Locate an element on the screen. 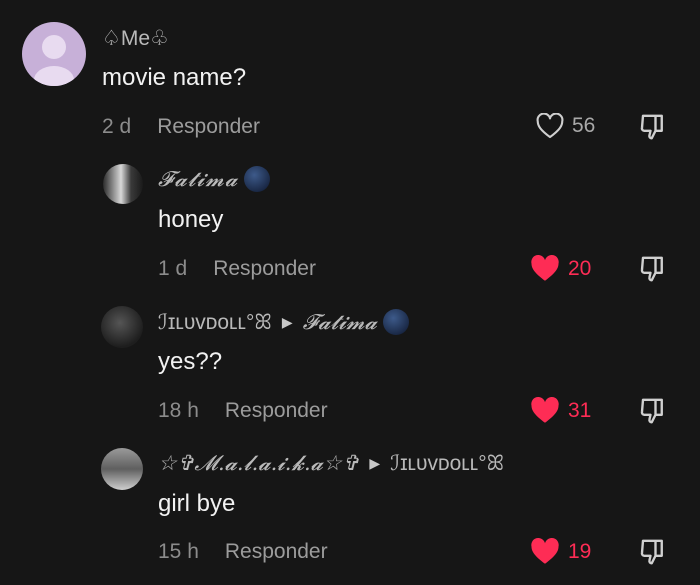 The height and width of the screenshot is (585, 700). comment-meta: 2 d Responder is located at coordinates (181, 127).